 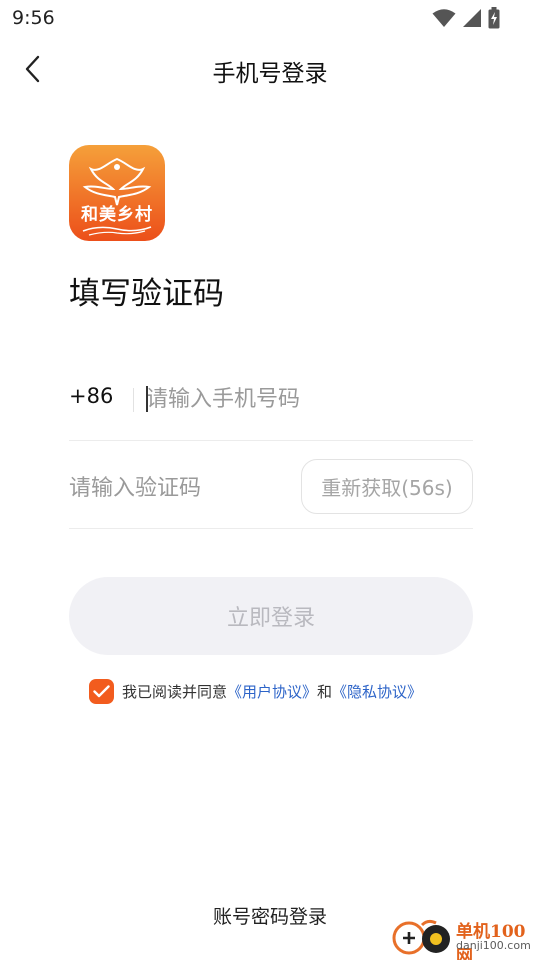 I want to click on agreement-and: 和, so click(x=325, y=692).